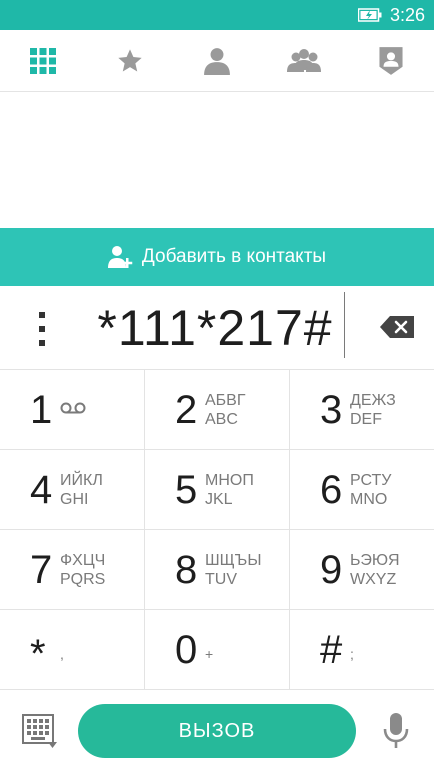 This screenshot has width=434, height=772. What do you see at coordinates (83, 560) in the screenshot?
I see `key-letters-cyrillic: ФХЦЧ` at bounding box center [83, 560].